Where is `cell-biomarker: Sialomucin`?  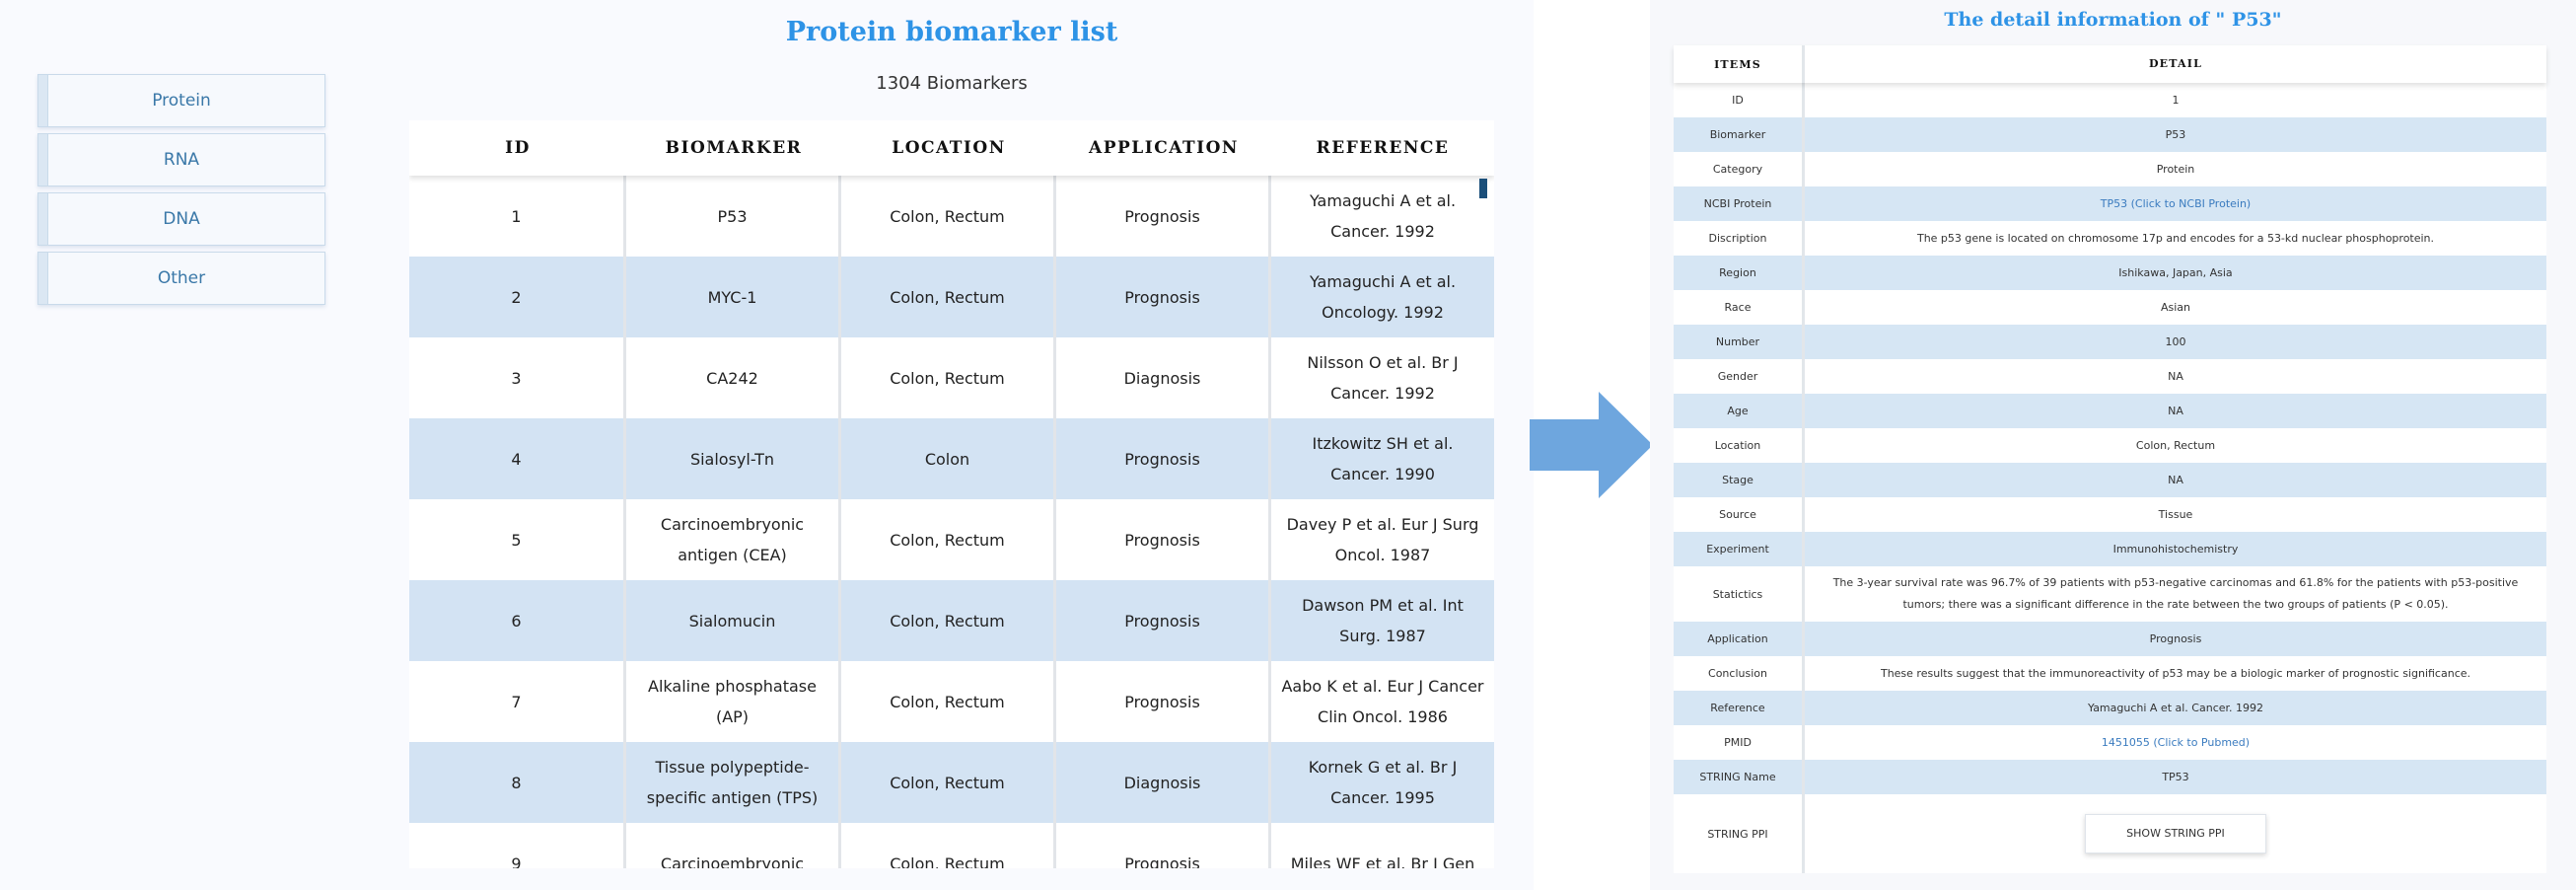 cell-biomarker: Sialomucin is located at coordinates (733, 620).